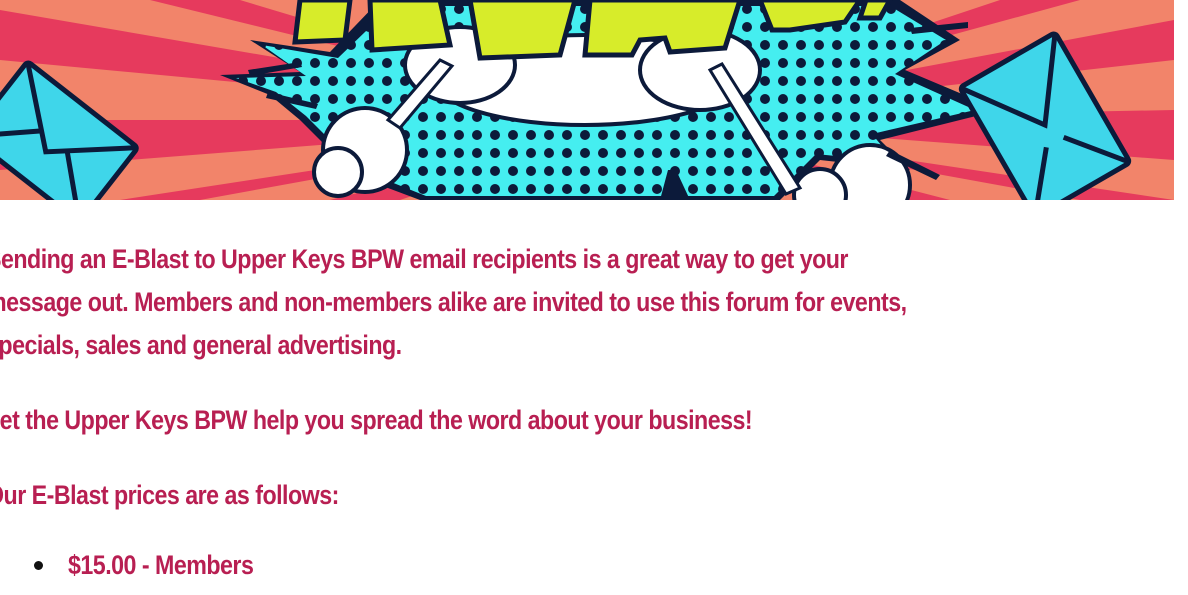 This screenshot has height=595, width=1188. I want to click on bullet-icon, so click(38, 565).